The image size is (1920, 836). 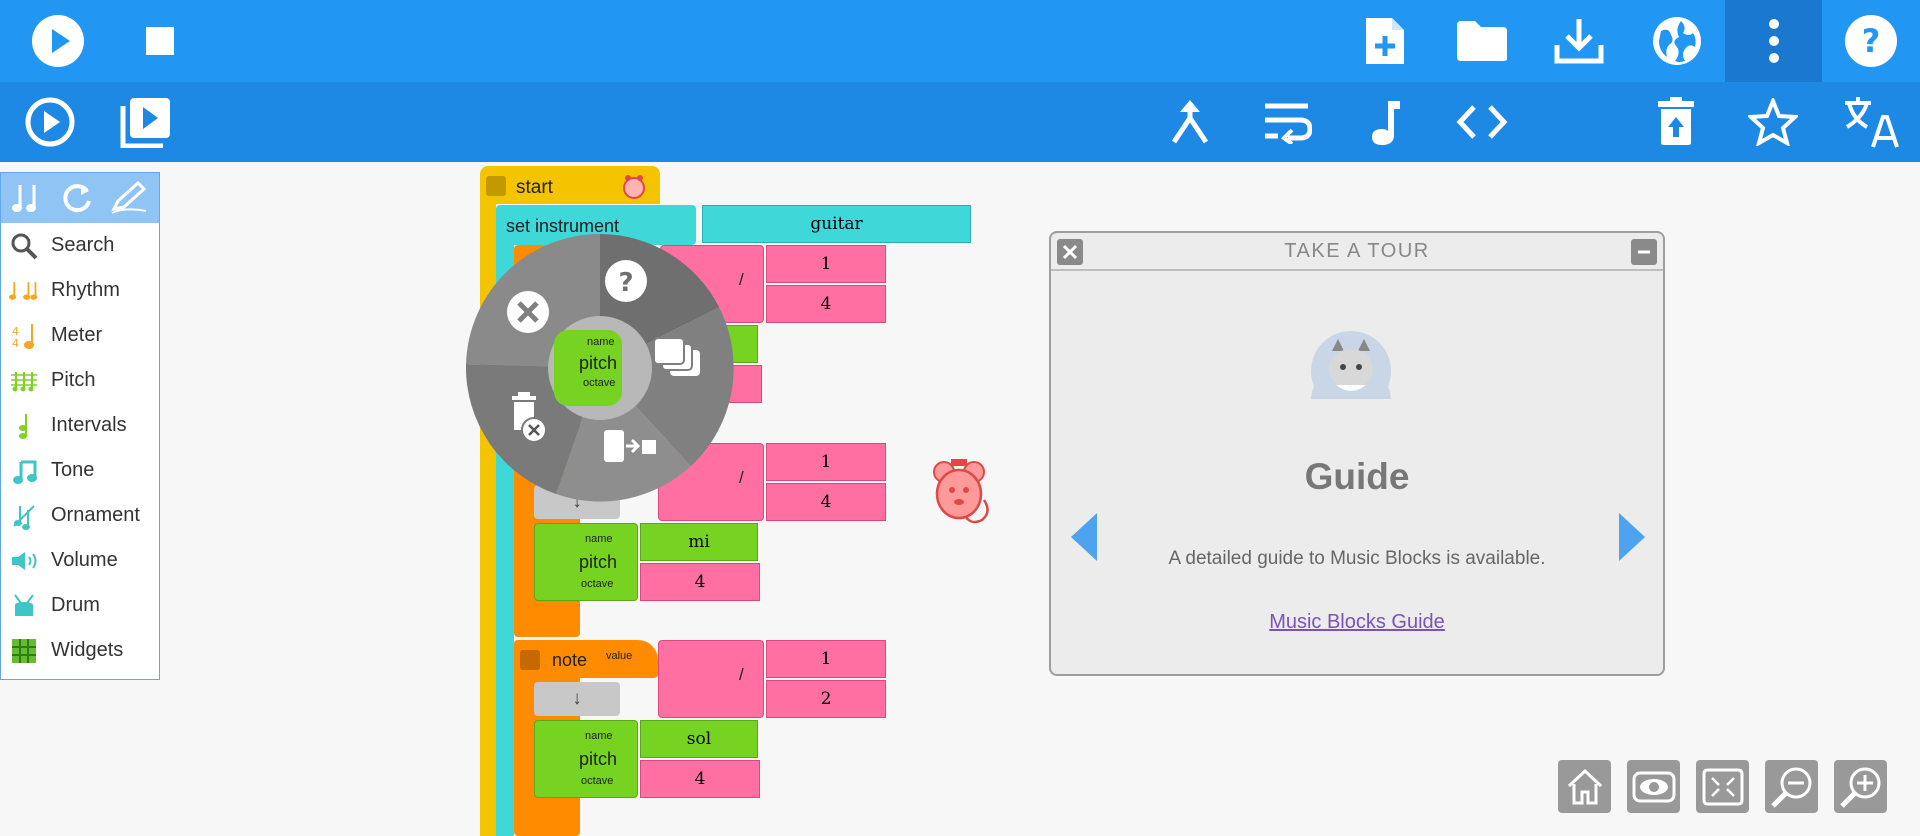 What do you see at coordinates (598, 363) in the screenshot?
I see `pie-center-pitch: pitch` at bounding box center [598, 363].